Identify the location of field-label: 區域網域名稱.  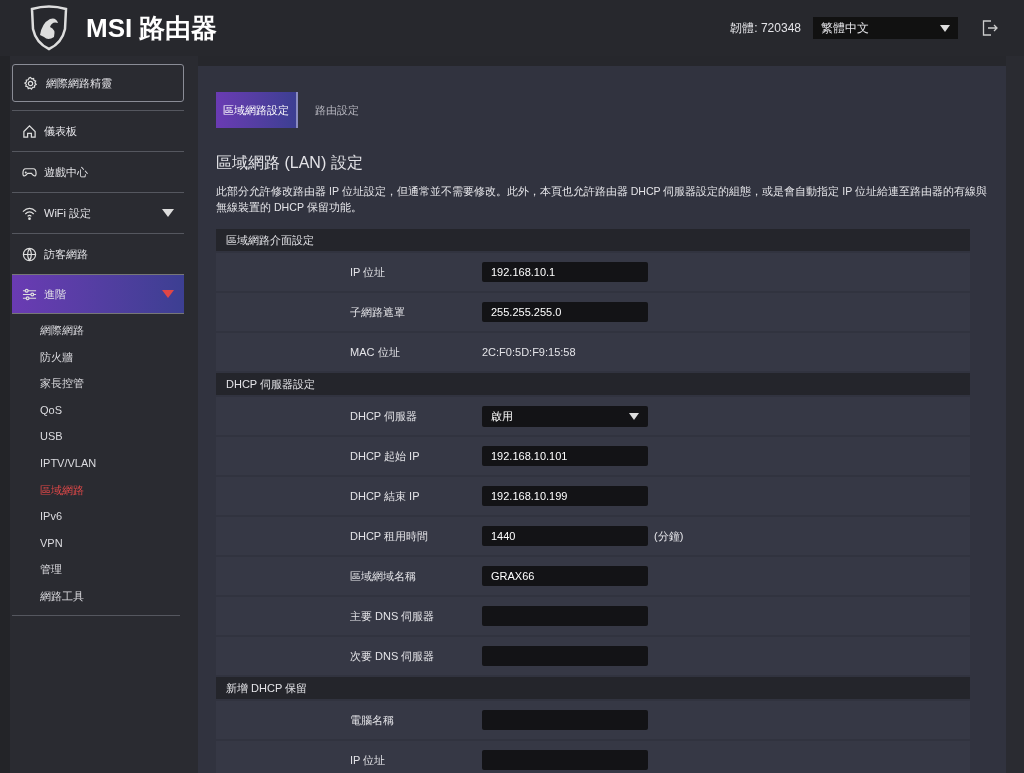
(383, 576).